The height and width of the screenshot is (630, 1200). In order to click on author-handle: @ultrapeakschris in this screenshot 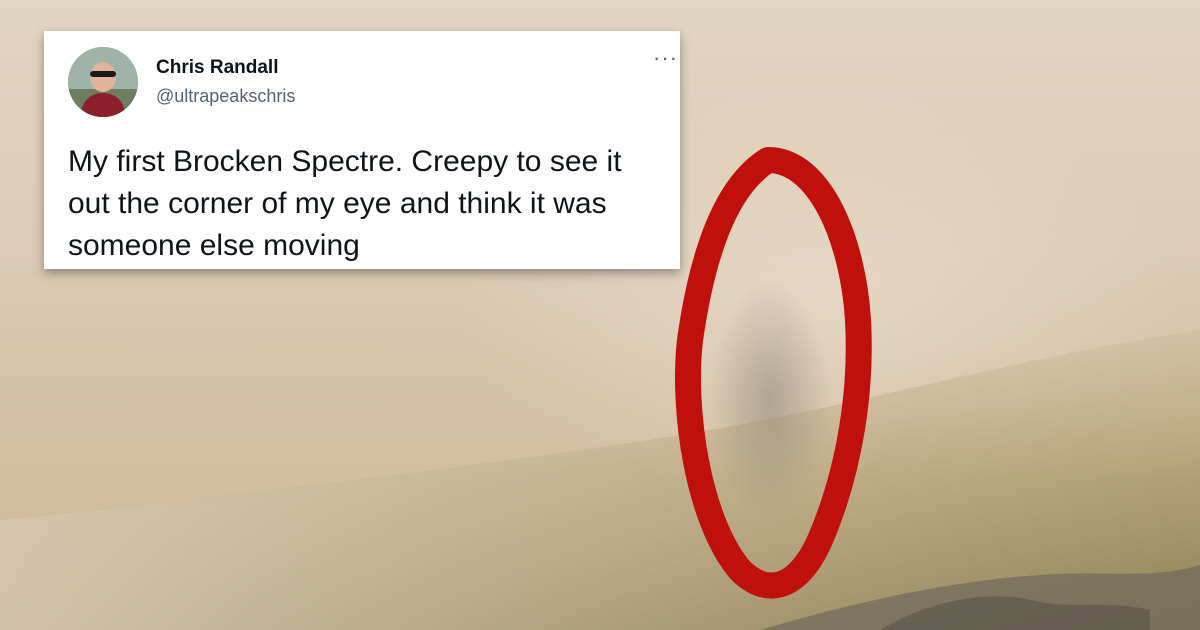, I will do `click(225, 96)`.